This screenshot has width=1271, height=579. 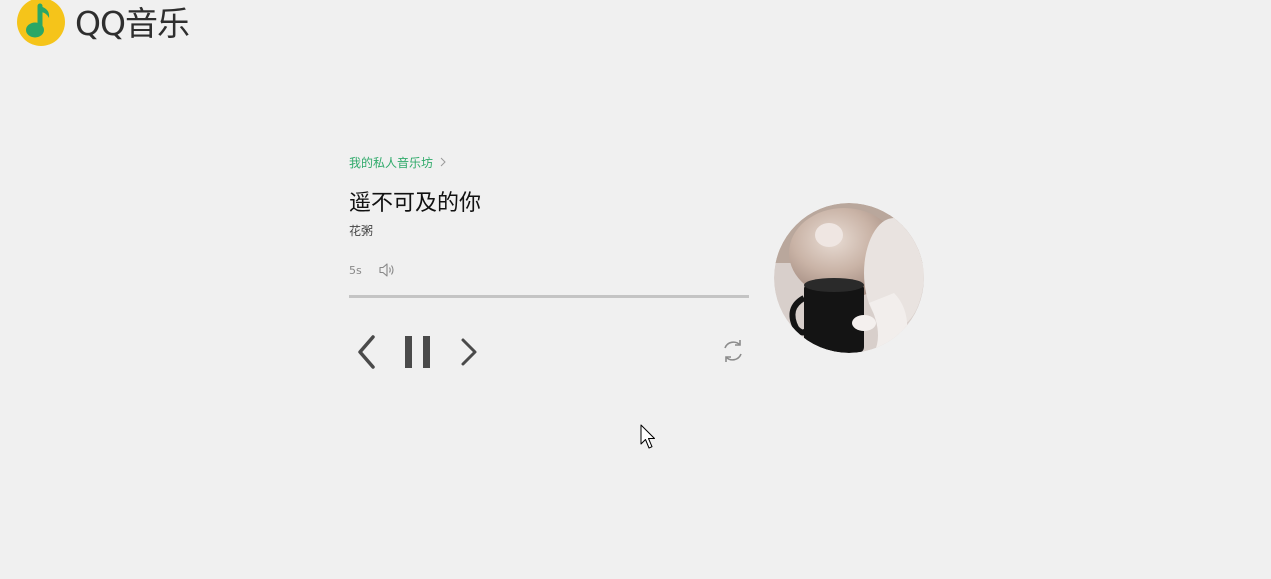 What do you see at coordinates (549, 352) in the screenshot?
I see `playback-controls` at bounding box center [549, 352].